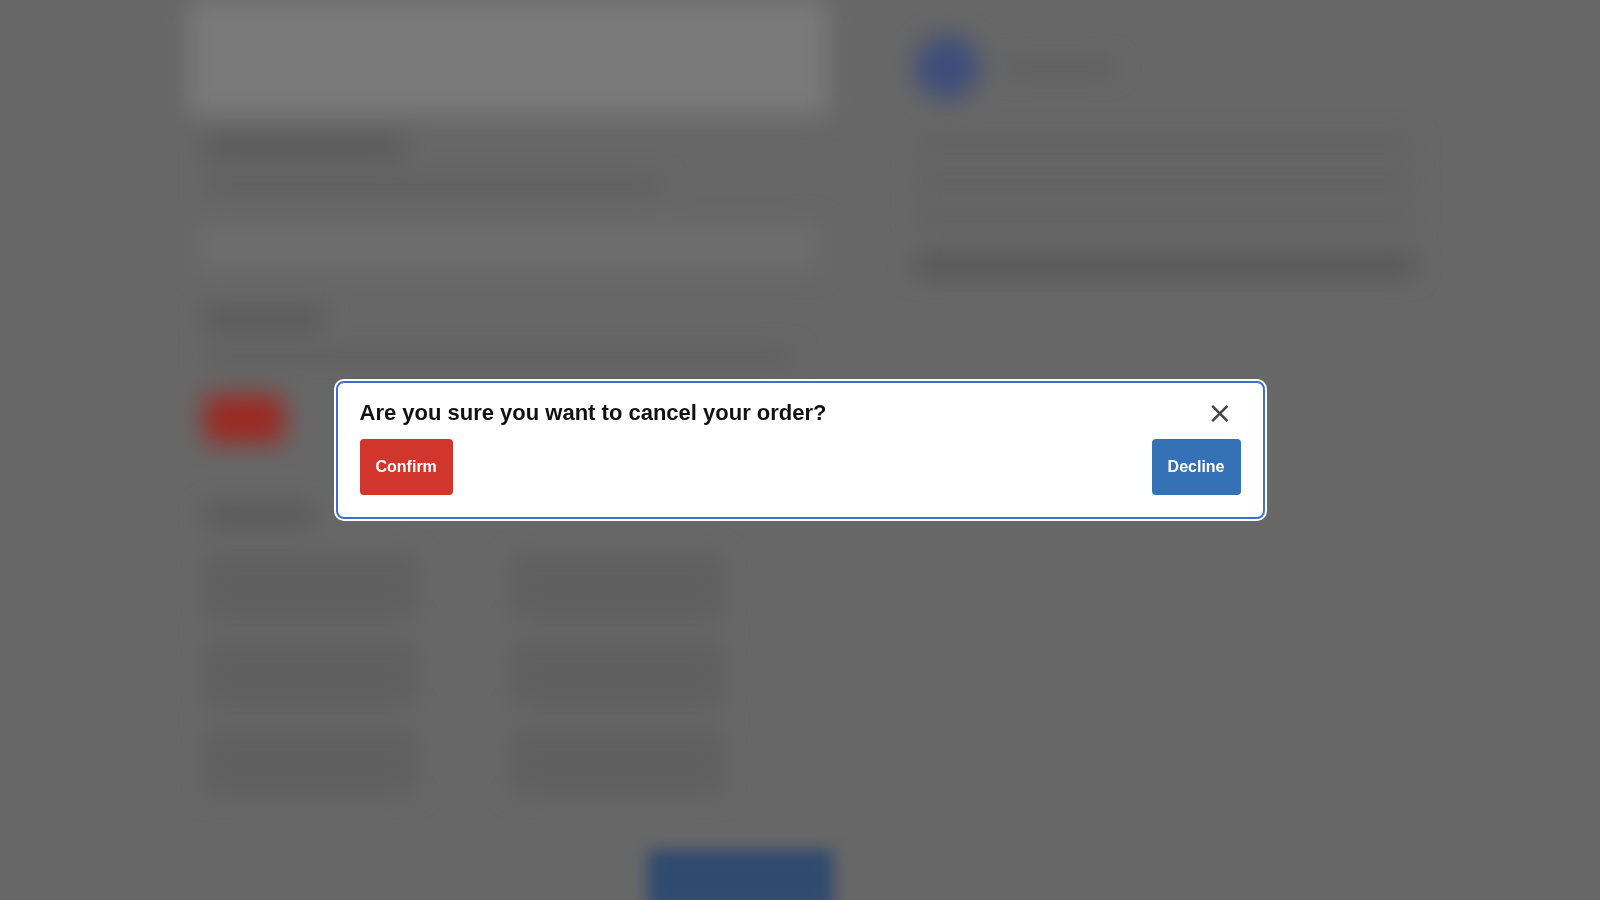  Describe the element at coordinates (1220, 413) in the screenshot. I see `close-button: ×` at that location.